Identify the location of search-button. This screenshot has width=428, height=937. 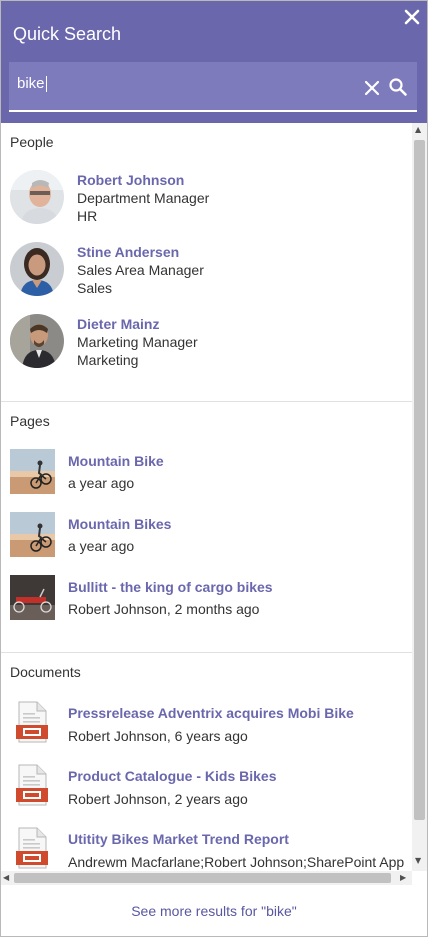
(398, 87).